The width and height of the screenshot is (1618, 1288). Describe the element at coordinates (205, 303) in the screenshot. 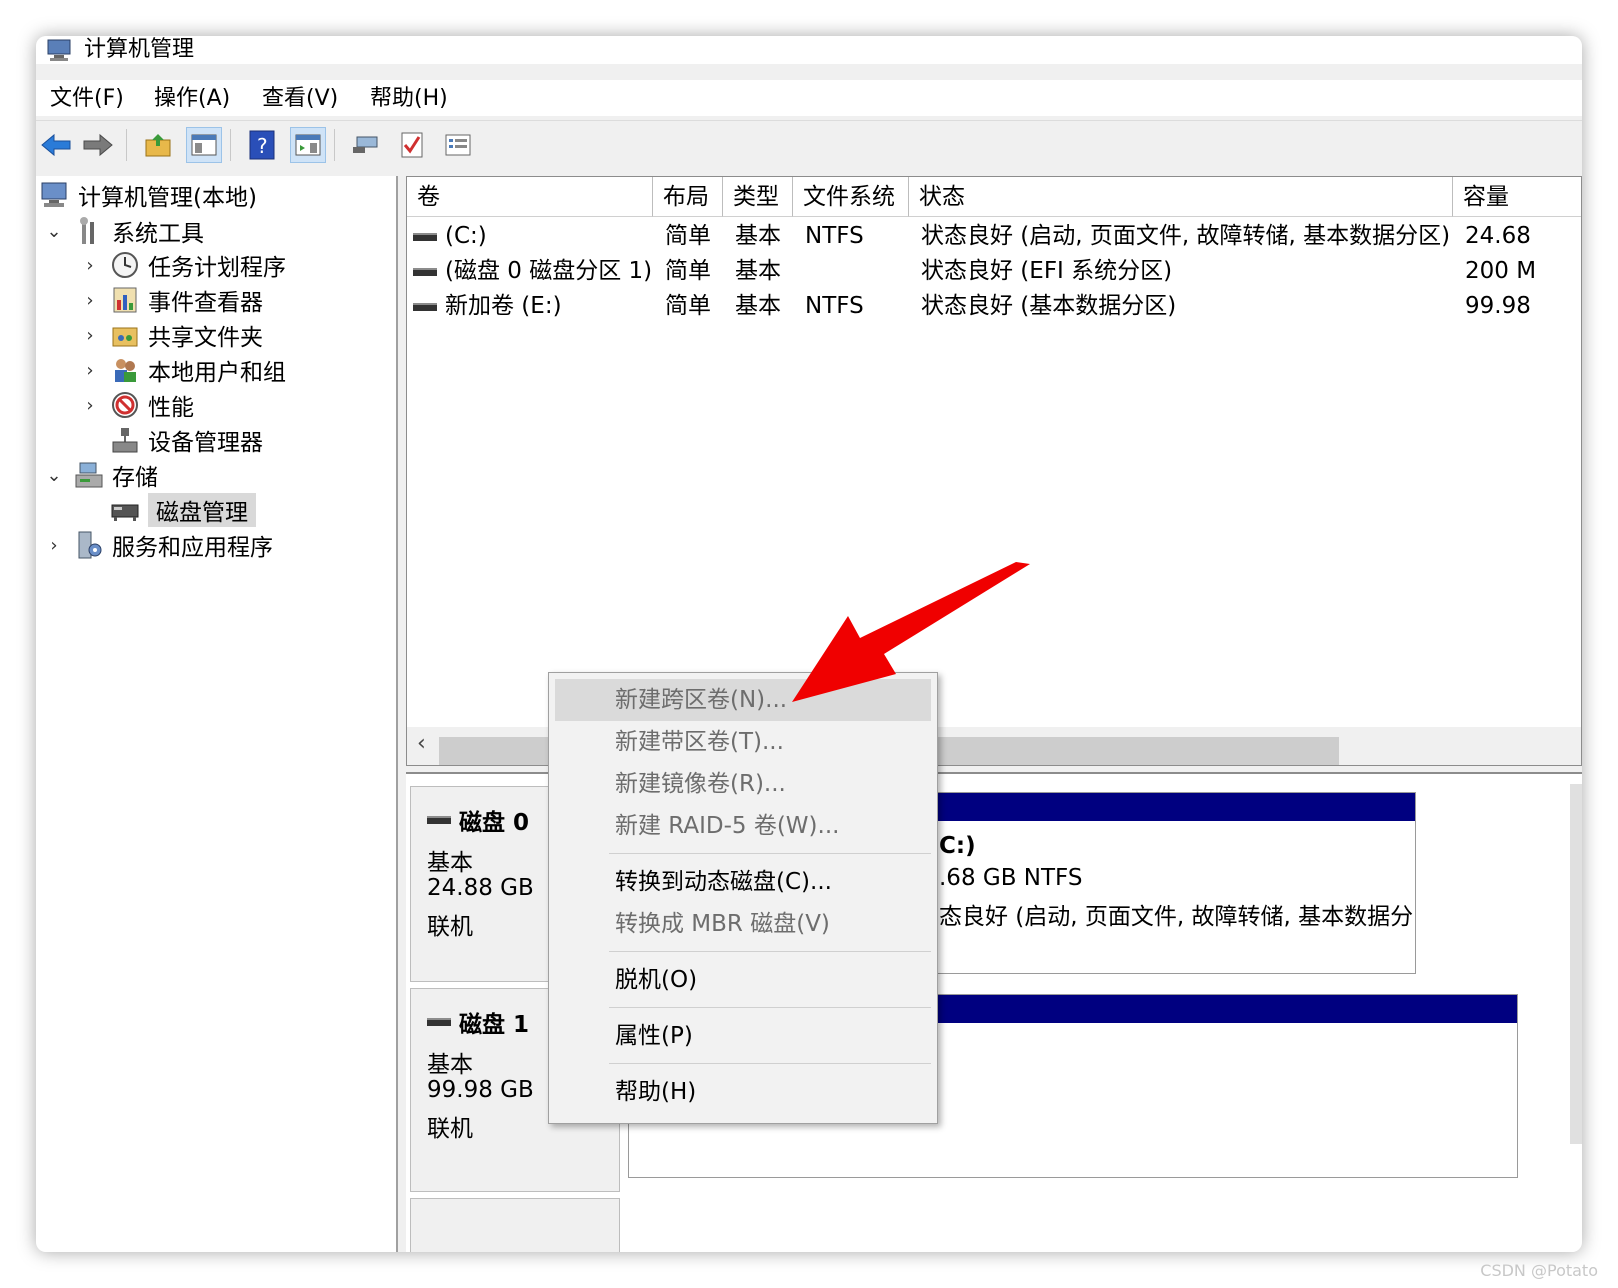

I see `tree-label: 事件查看器` at that location.